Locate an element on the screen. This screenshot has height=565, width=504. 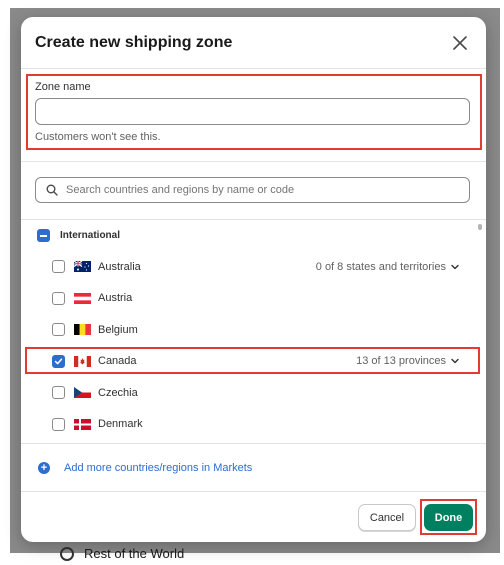
group-row-international: International is located at coordinates (253, 235).